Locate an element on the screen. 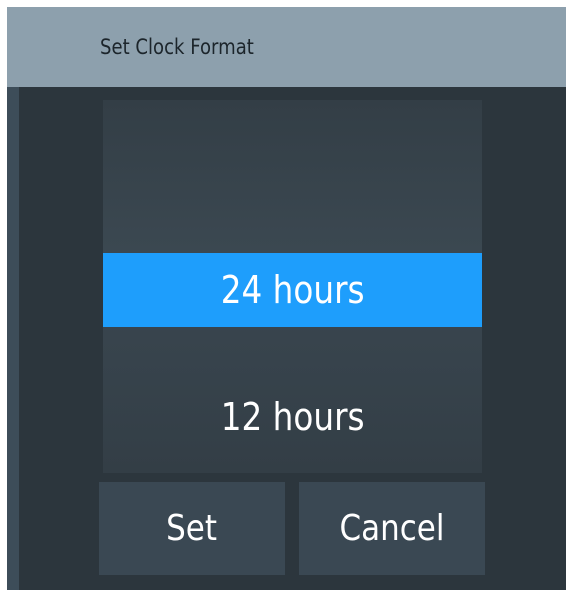 This screenshot has height=590, width=566. set-button: Set is located at coordinates (192, 528).